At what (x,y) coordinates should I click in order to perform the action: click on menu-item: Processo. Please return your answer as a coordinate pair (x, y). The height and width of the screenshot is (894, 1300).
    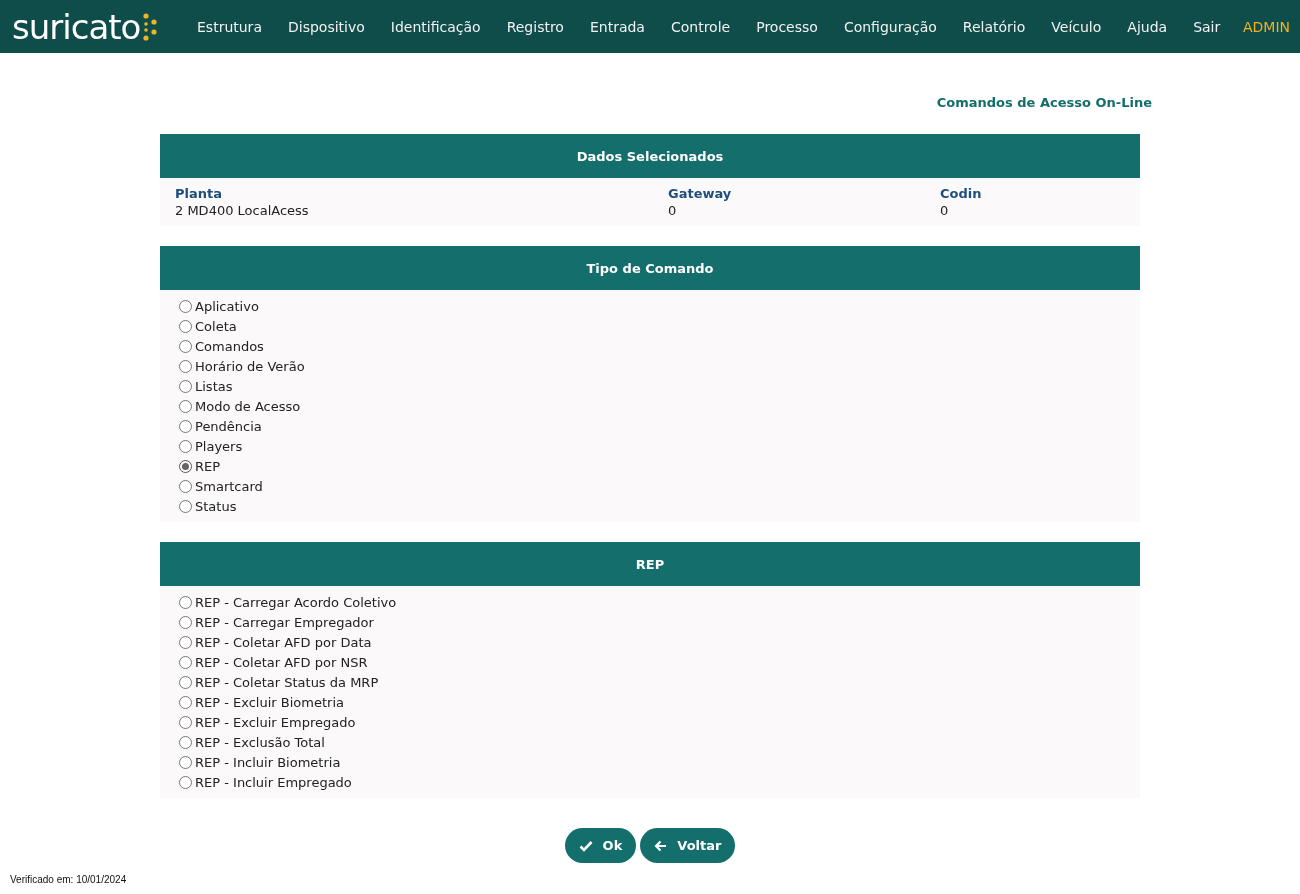
    Looking at the image, I should click on (787, 26).